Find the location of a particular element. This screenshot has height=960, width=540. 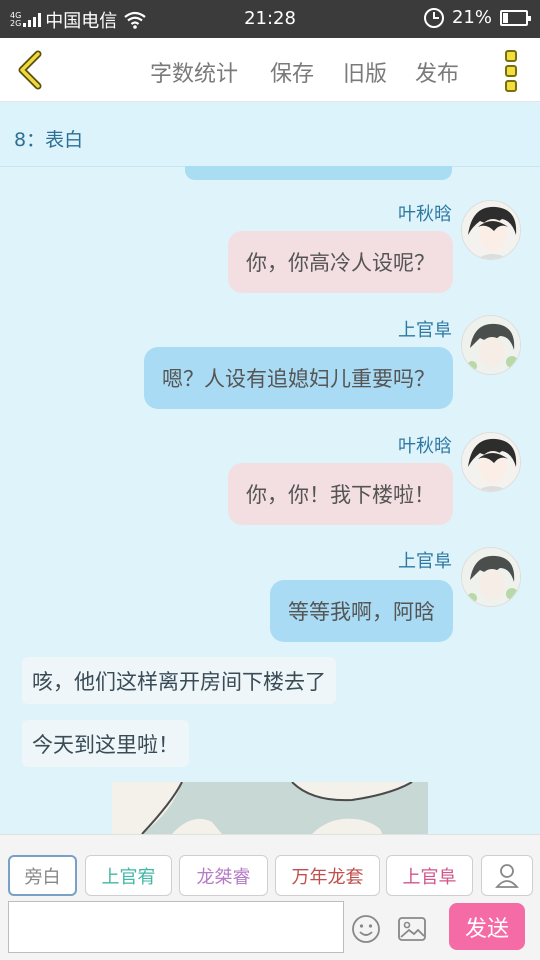

editor-toolbar: 字数统计 保存 旧版 发布 is located at coordinates (270, 70).